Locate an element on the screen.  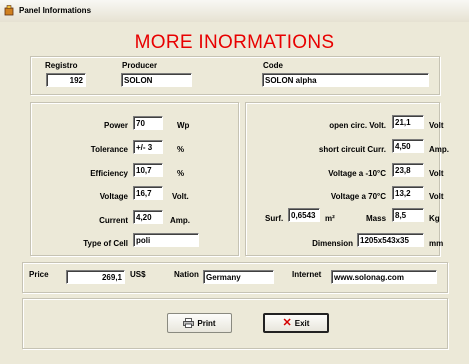
print-button: Print is located at coordinates (199, 323).